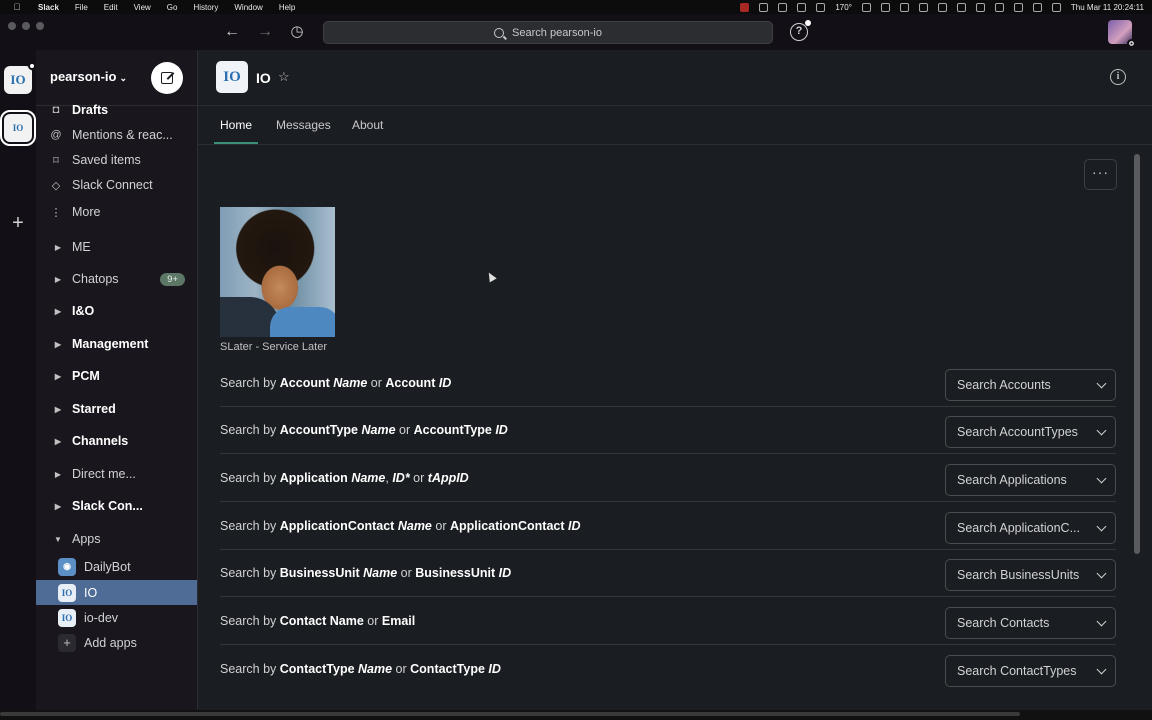 This screenshot has width=1152, height=720. What do you see at coordinates (20, 78) in the screenshot?
I see `workspace-icon-primary: IO` at bounding box center [20, 78].